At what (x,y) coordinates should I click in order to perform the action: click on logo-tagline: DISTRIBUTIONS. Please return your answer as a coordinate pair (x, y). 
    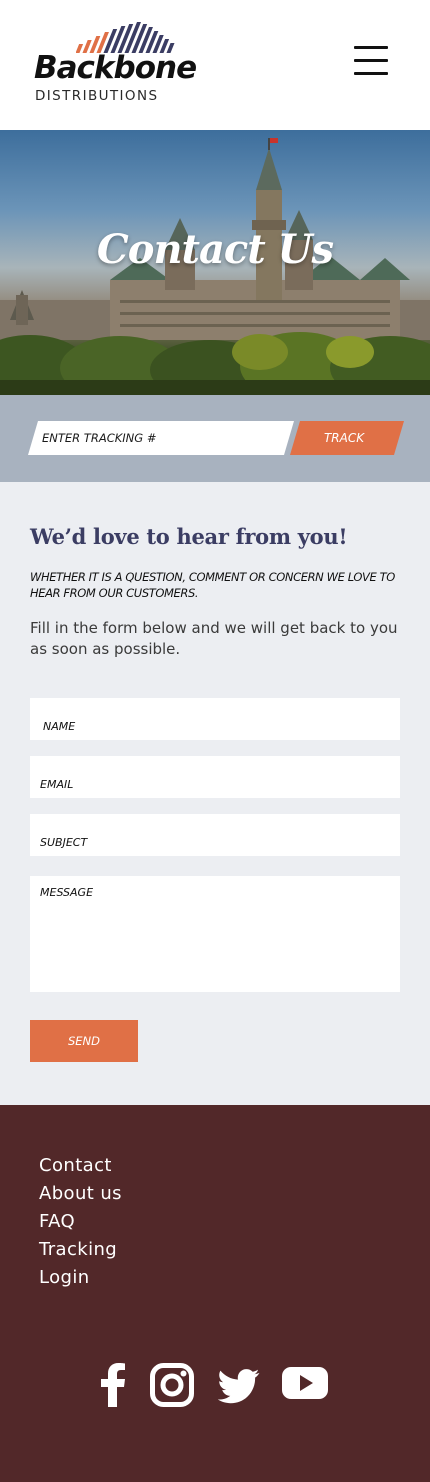
    Looking at the image, I should click on (97, 96).